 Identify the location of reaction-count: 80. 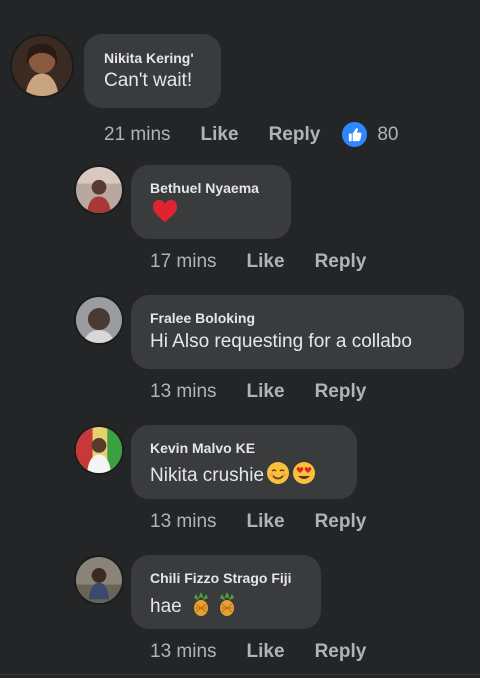
(387, 135).